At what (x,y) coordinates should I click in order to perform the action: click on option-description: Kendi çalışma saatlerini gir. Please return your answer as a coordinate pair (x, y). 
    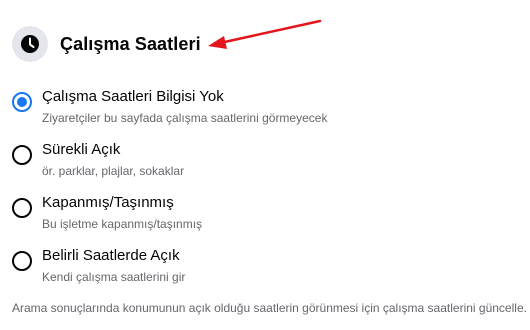
    Looking at the image, I should click on (114, 277).